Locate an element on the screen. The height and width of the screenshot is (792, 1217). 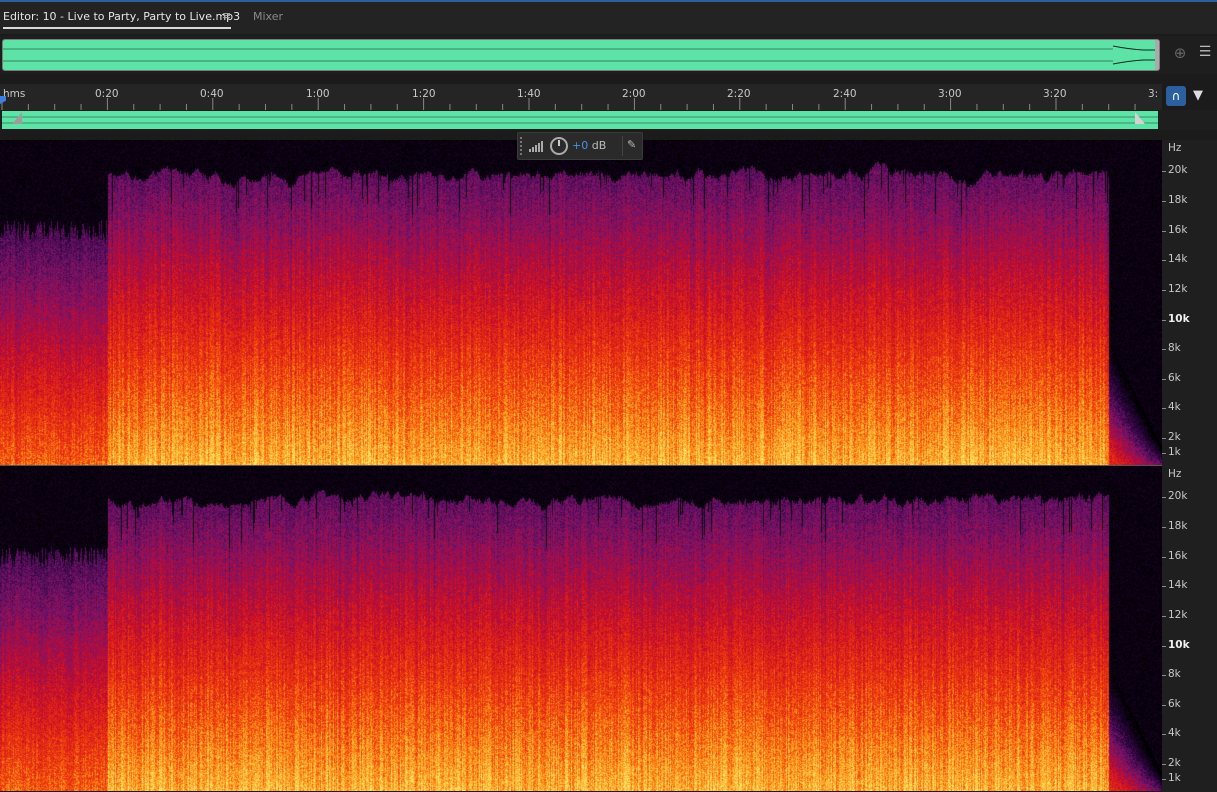
marker-pin-icon: ▼ is located at coordinates (1198, 96).